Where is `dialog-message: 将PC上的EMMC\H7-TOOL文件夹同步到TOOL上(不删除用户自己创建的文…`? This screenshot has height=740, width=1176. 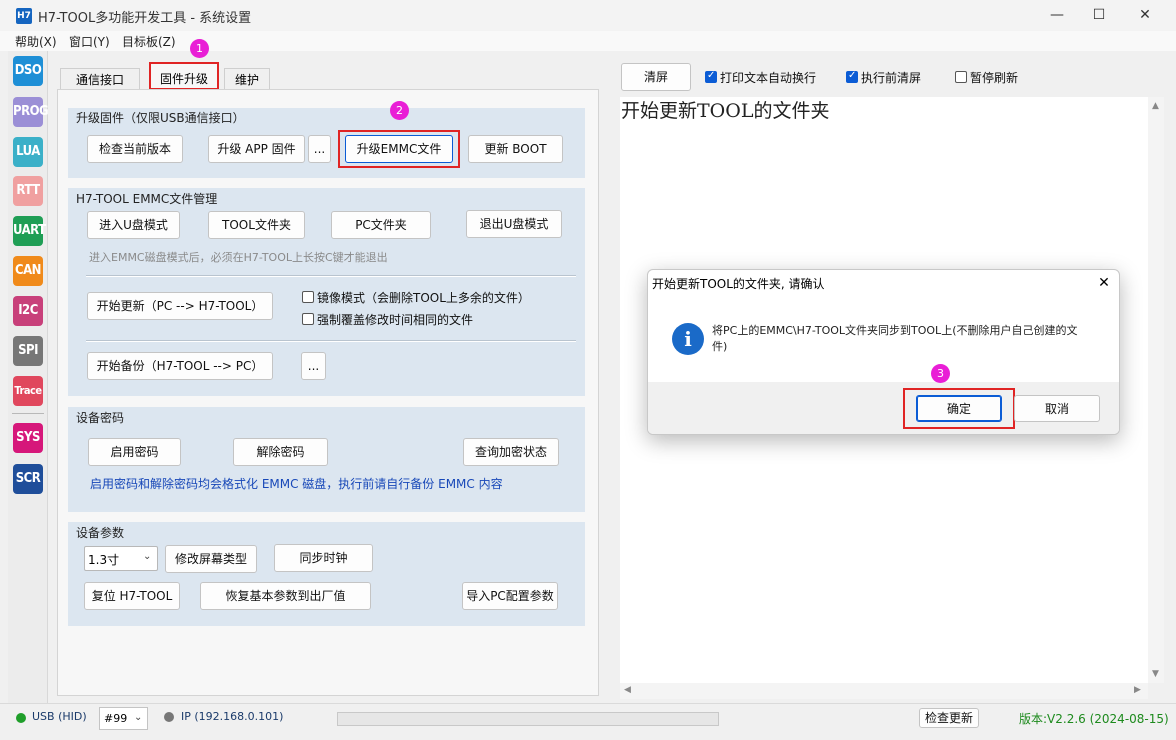 dialog-message: 将PC上的EMMC\H7-TOOL文件夹同步到TOOL上(不删除用户自己创建的文… is located at coordinates (895, 338).